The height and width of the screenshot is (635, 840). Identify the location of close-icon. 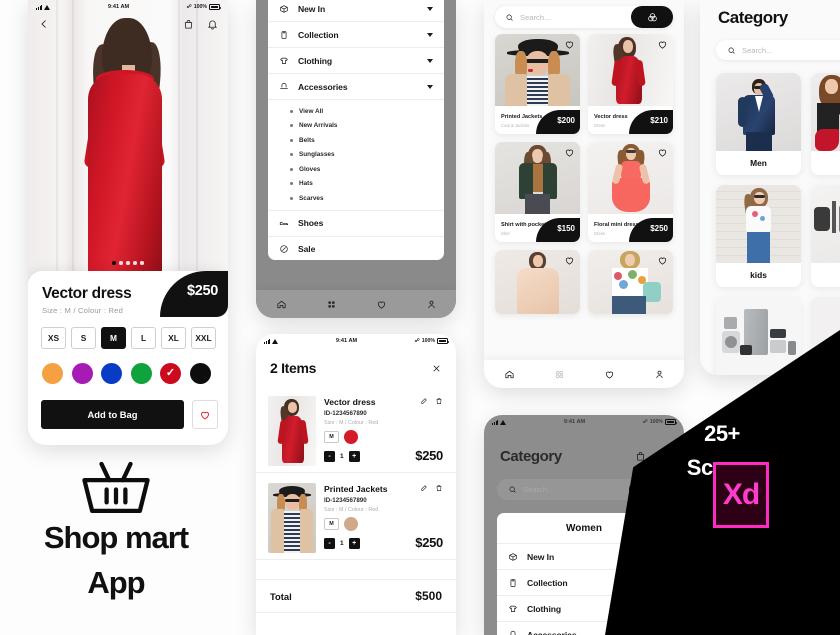
(436, 368).